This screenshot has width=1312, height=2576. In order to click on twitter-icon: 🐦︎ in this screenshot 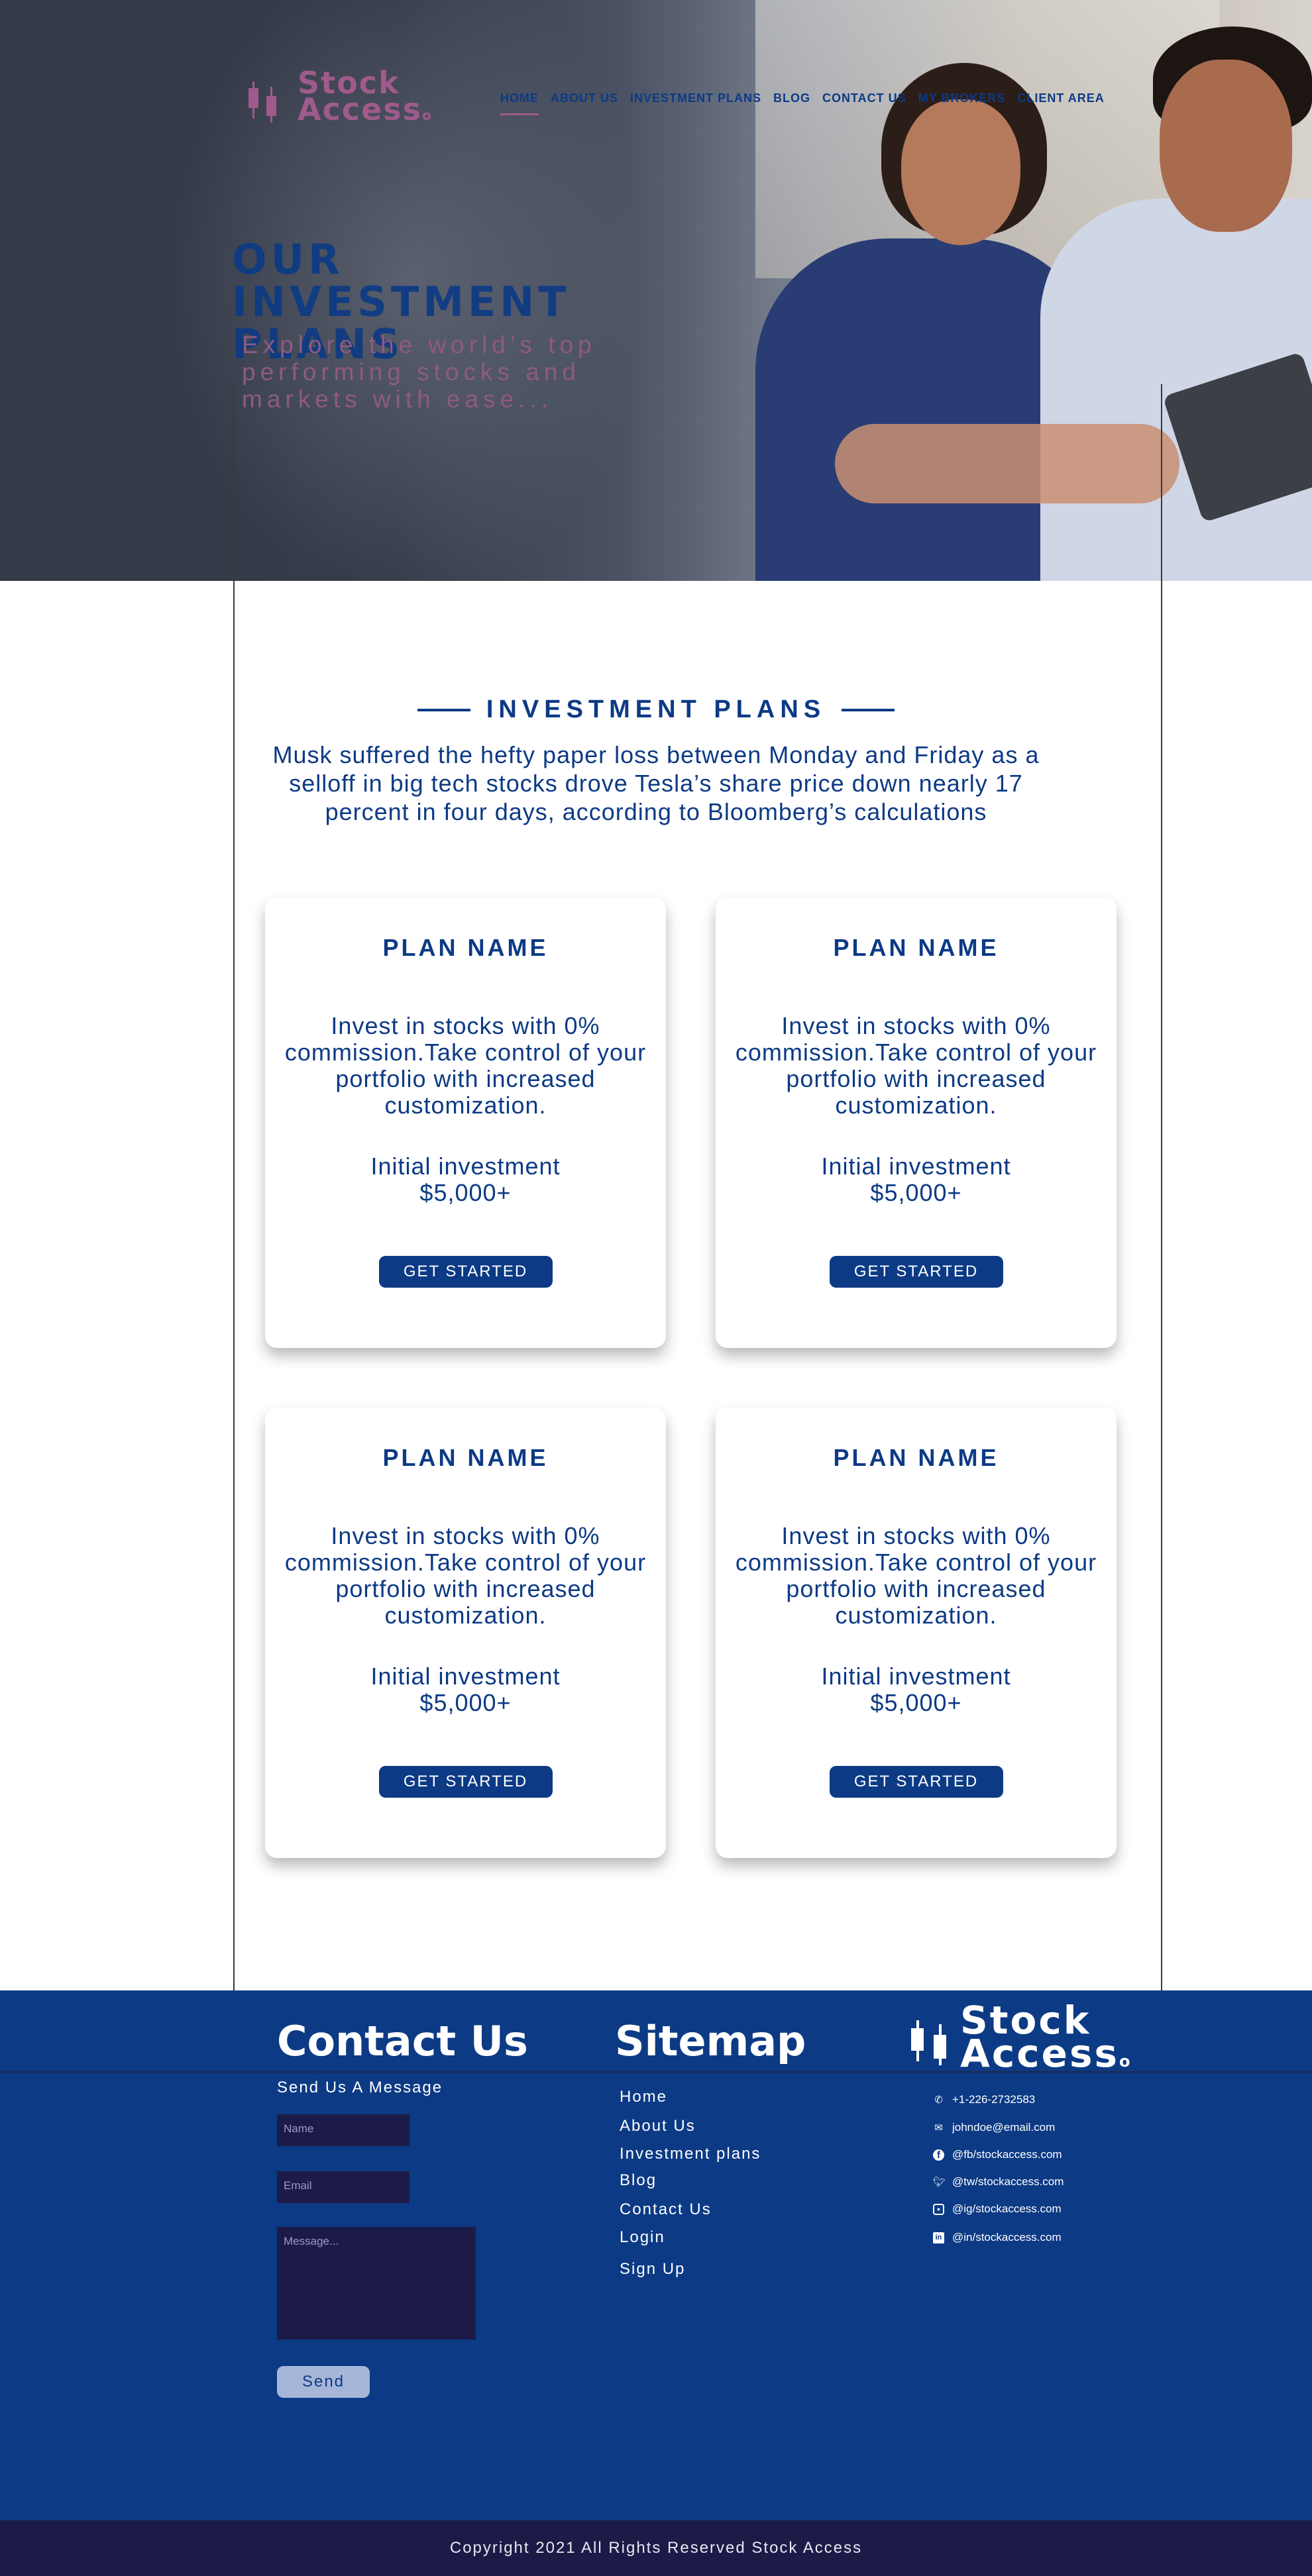, I will do `click(939, 2182)`.